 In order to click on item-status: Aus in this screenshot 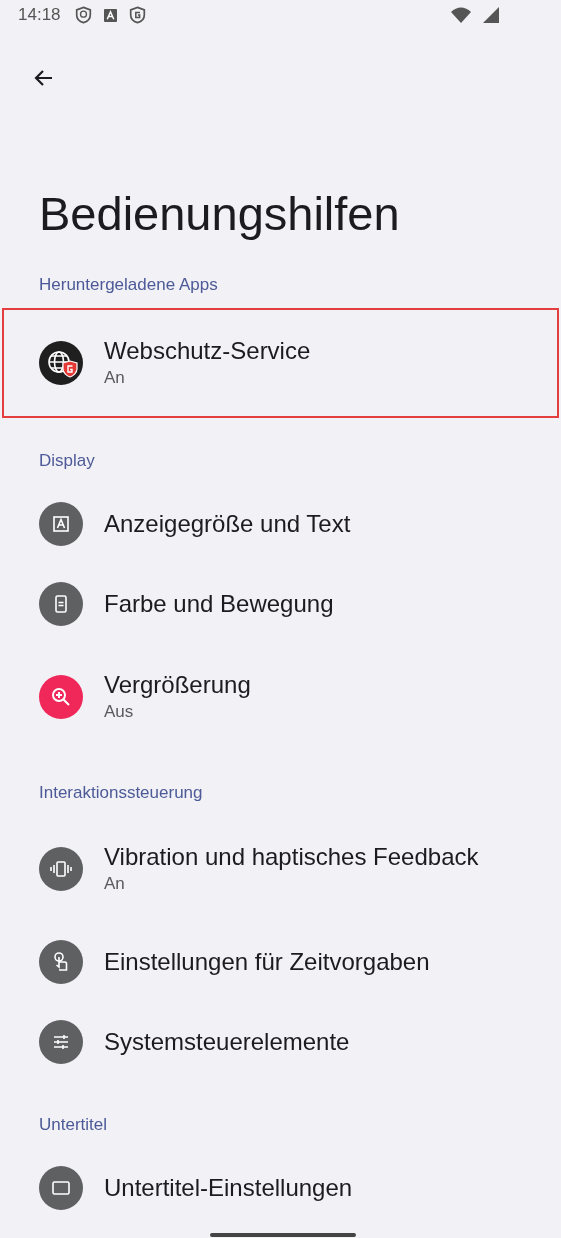, I will do `click(119, 712)`.